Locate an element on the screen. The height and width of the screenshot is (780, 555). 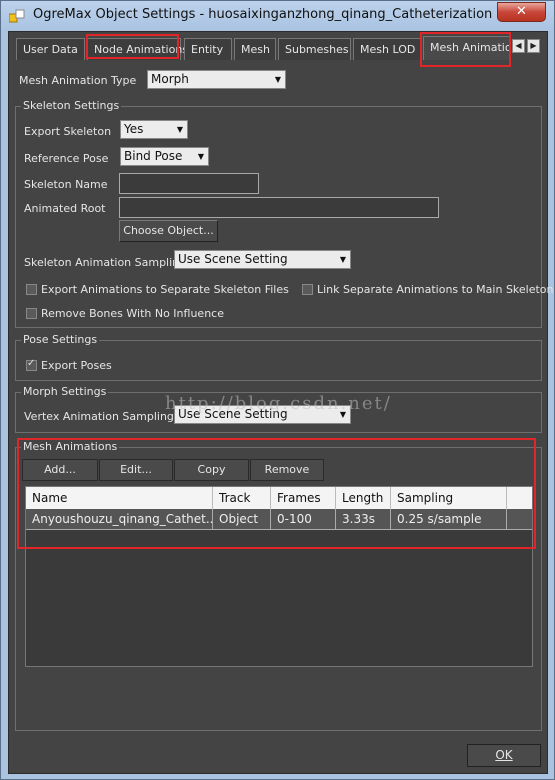
app-icon is located at coordinates (17, 16).